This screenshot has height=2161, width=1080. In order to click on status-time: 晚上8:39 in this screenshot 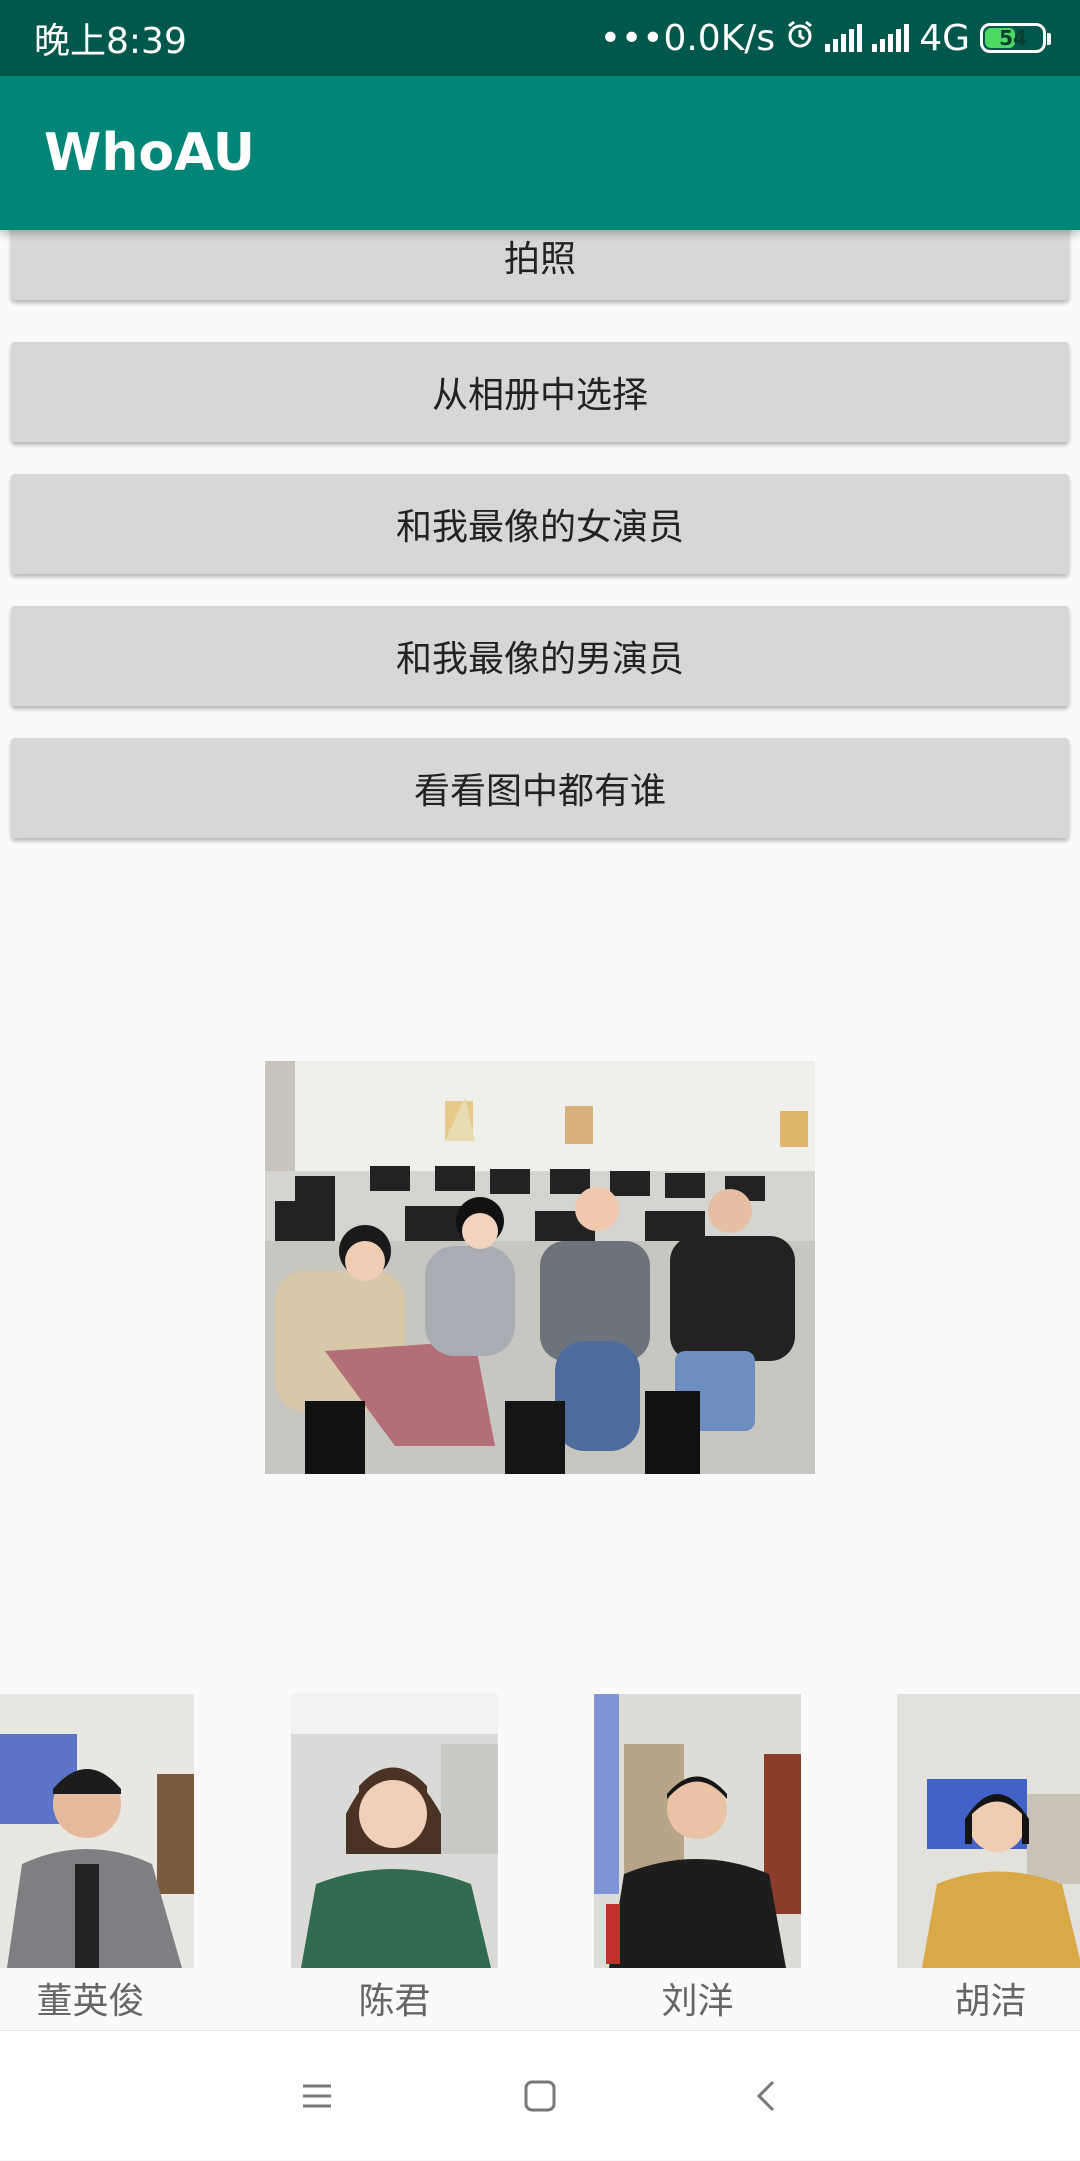, I will do `click(110, 41)`.